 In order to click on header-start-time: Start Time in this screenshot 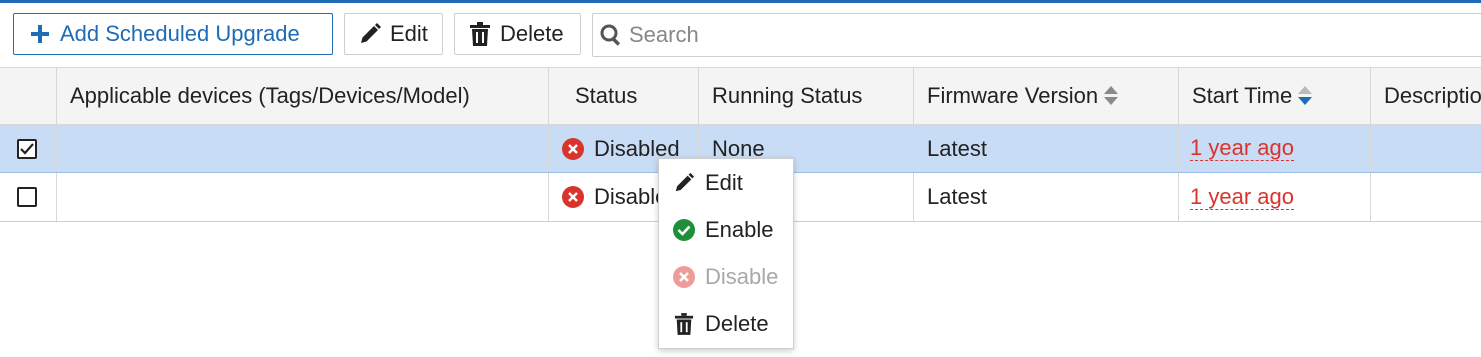, I will do `click(1274, 96)`.